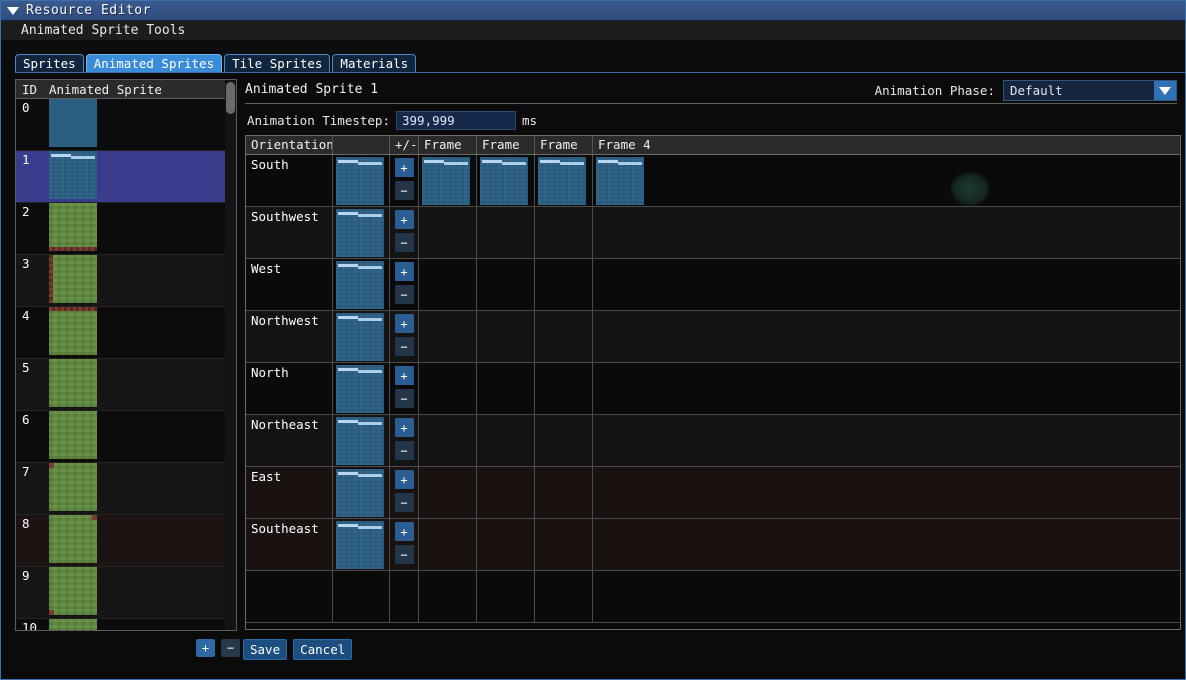 Image resolution: width=1186 pixels, height=680 pixels. Describe the element at coordinates (593, 30) in the screenshot. I see `subtitle-bar: Animated Sprite Tools` at that location.